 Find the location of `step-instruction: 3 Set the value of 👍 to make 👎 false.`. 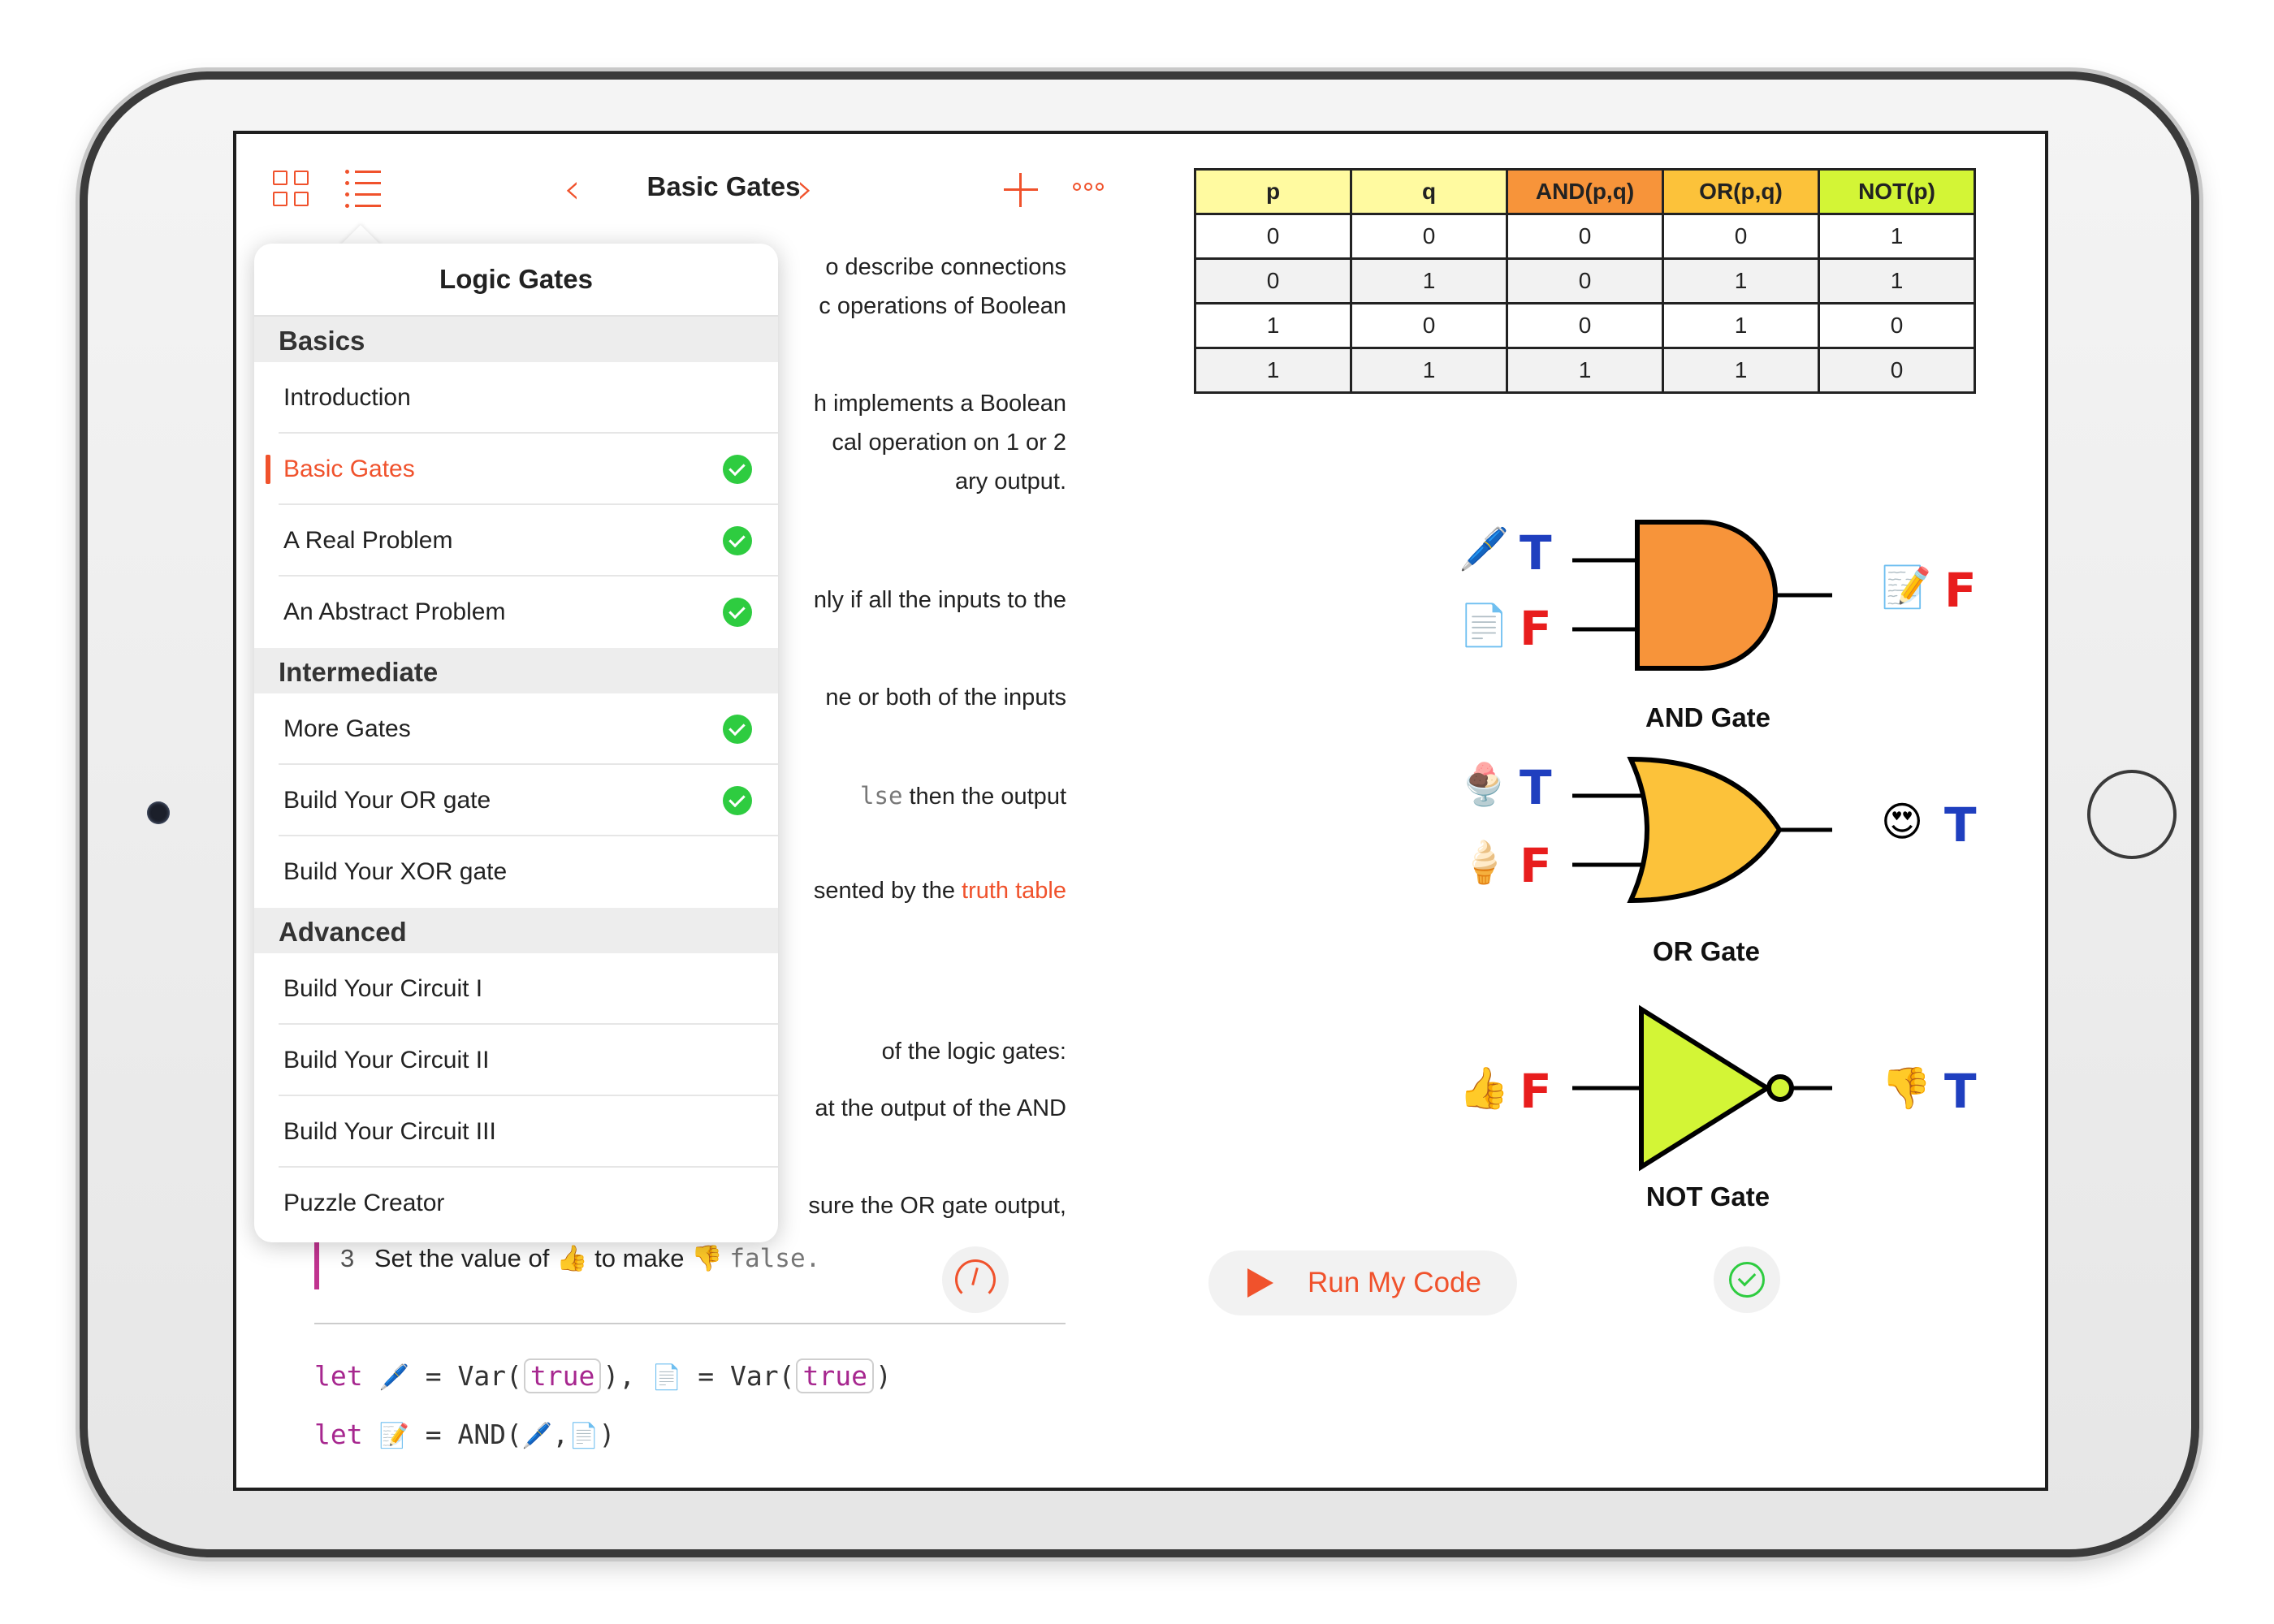

step-instruction: 3 Set the value of 👍 to make 👎 false. is located at coordinates (580, 1258).